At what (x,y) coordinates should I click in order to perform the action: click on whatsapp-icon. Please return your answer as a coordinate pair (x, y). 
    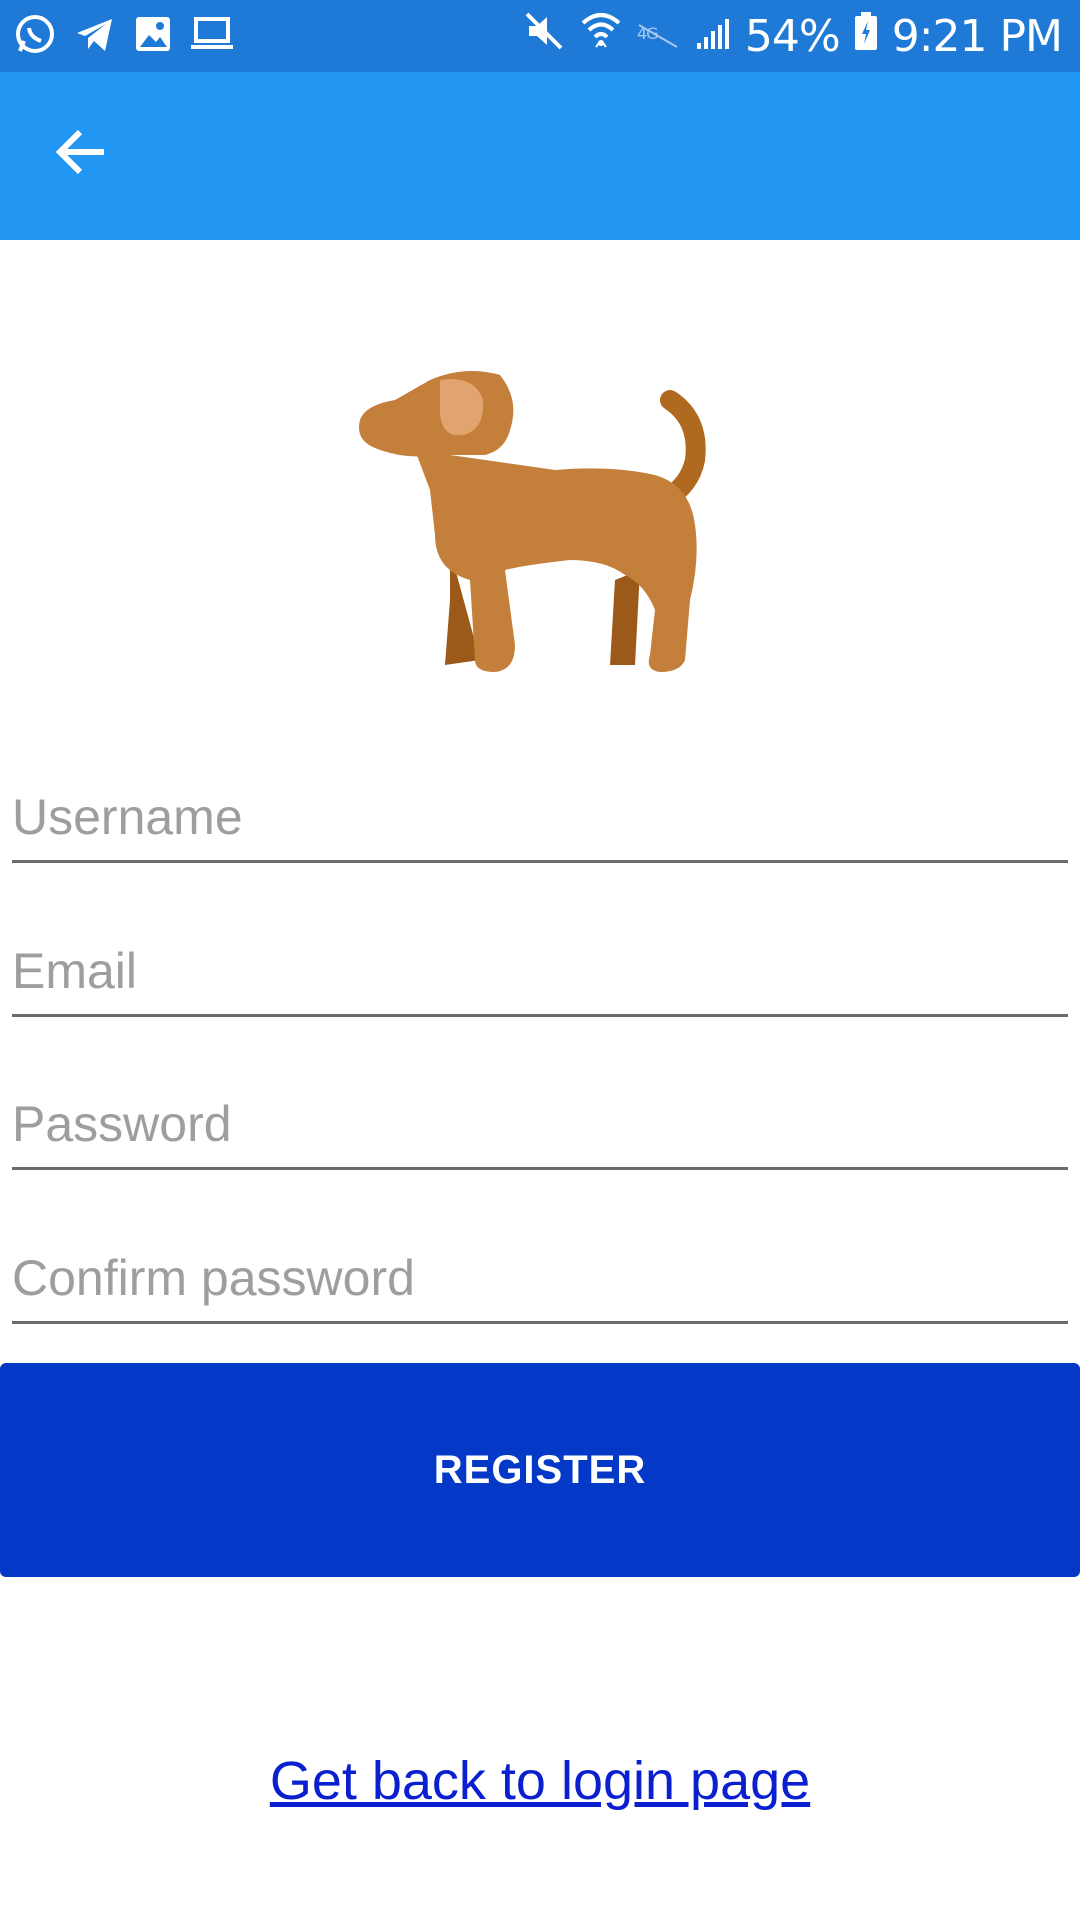
    Looking at the image, I should click on (35, 36).